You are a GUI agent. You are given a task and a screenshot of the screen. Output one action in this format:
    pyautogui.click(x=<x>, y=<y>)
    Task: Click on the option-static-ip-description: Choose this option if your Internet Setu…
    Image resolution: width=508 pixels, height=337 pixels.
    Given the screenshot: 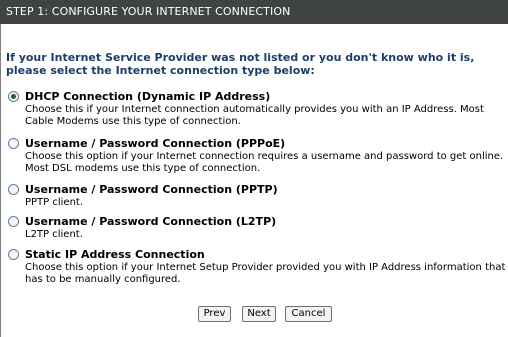 What is the action you would take?
    pyautogui.click(x=265, y=273)
    